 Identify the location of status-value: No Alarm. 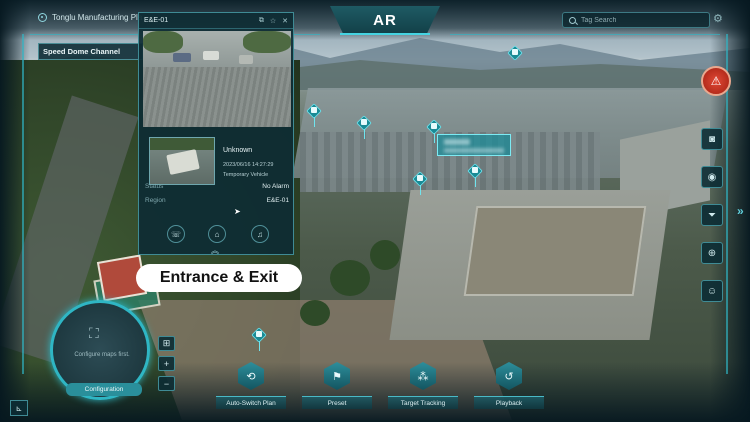
(275, 186).